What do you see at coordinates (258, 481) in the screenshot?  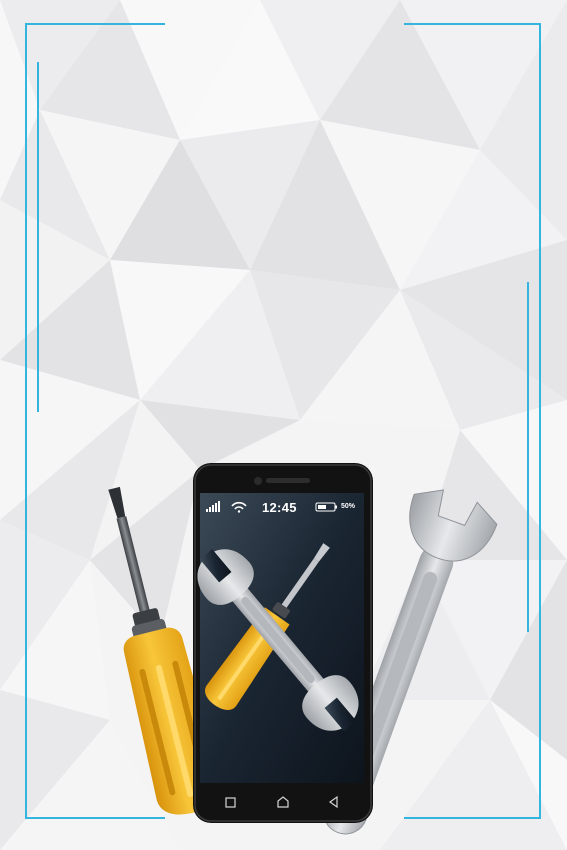 I see `front-camera` at bounding box center [258, 481].